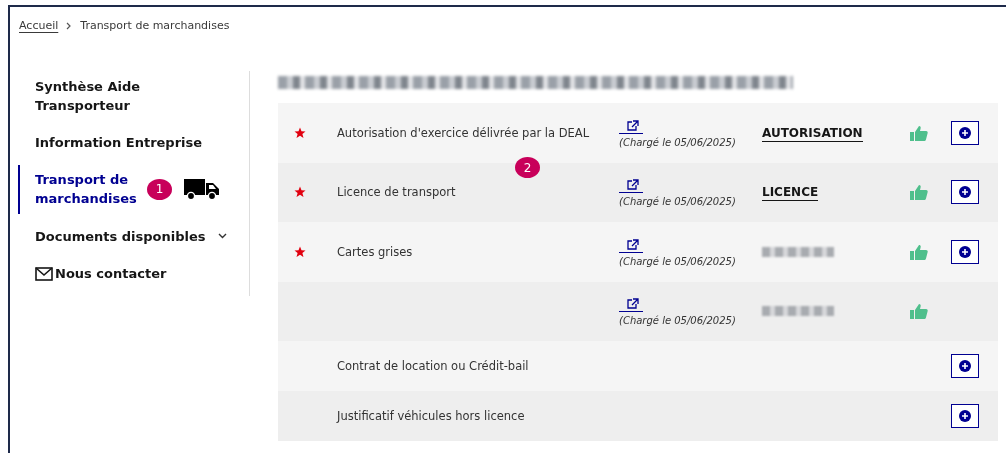 This screenshot has width=1006, height=455. Describe the element at coordinates (39, 25) in the screenshot. I see `breadcrumb-link: Accueil` at that location.